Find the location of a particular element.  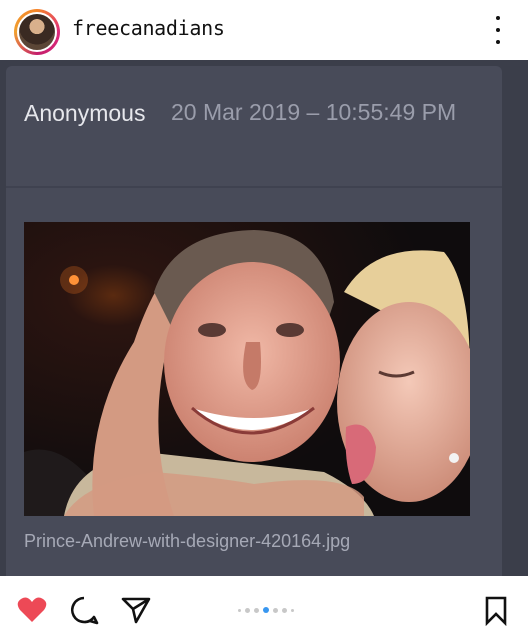

more-options-icon is located at coordinates (498, 30).